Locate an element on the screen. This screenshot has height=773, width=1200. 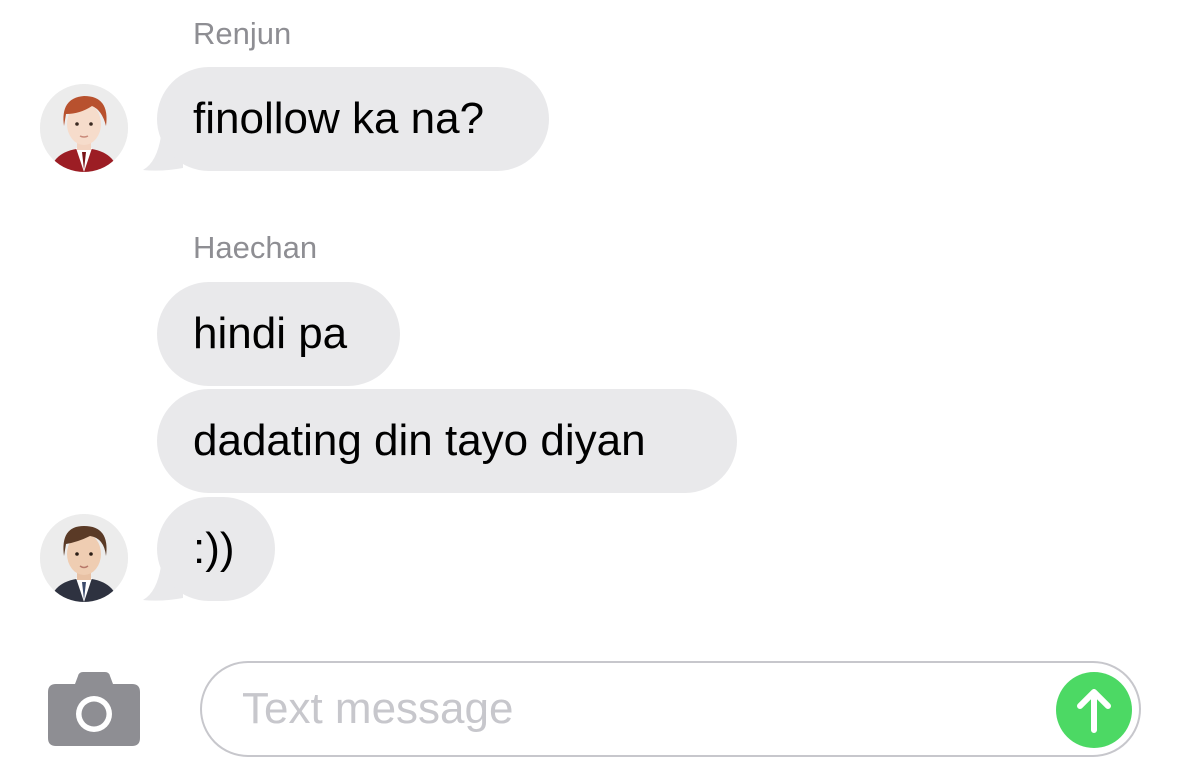
message-bubble: hindi pa is located at coordinates (278, 334).